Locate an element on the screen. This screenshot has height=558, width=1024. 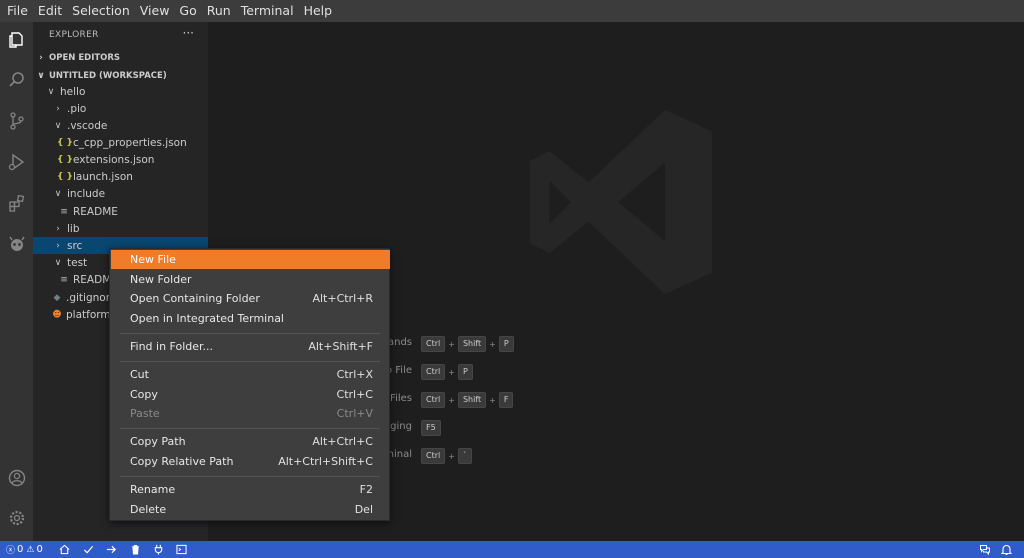
tree-label: launch.json is located at coordinates (103, 176).